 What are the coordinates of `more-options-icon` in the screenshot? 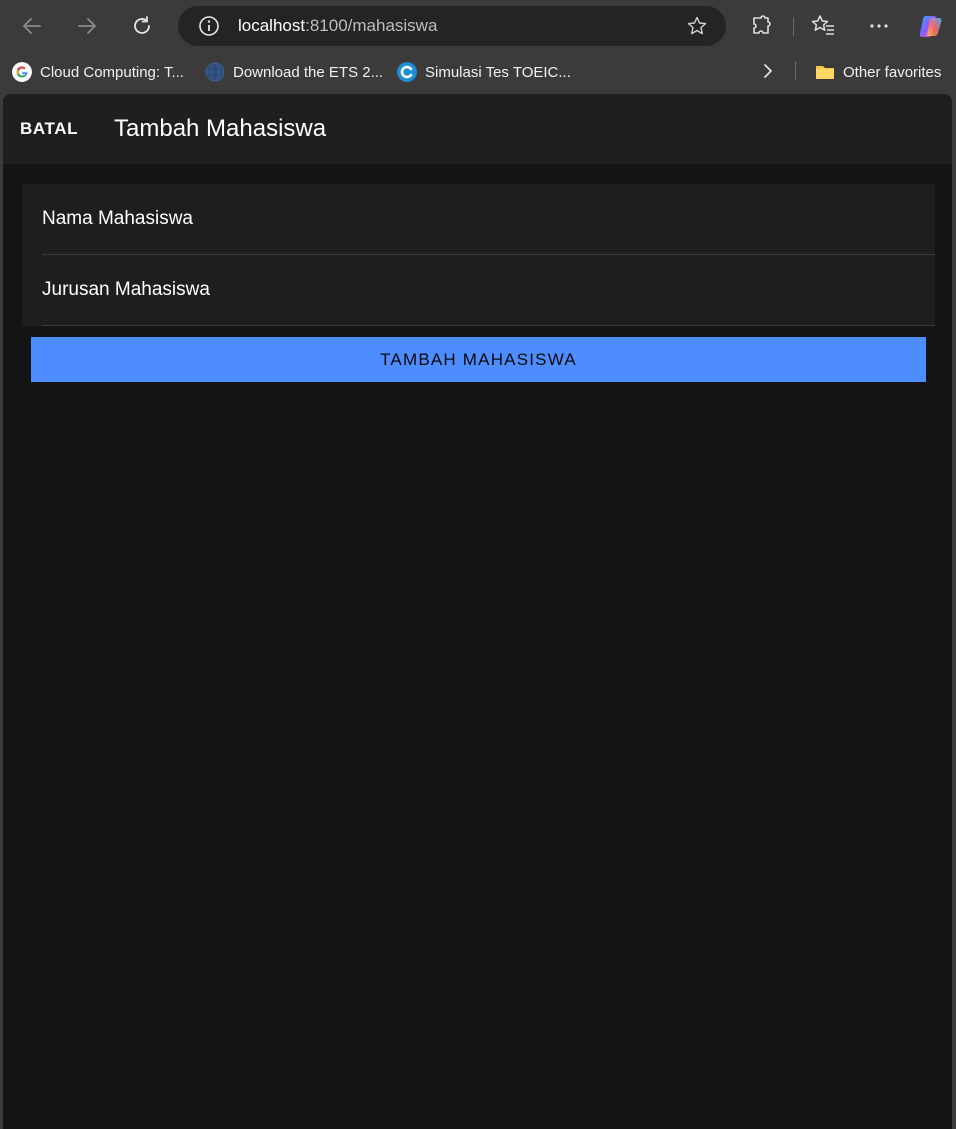 It's located at (879, 26).